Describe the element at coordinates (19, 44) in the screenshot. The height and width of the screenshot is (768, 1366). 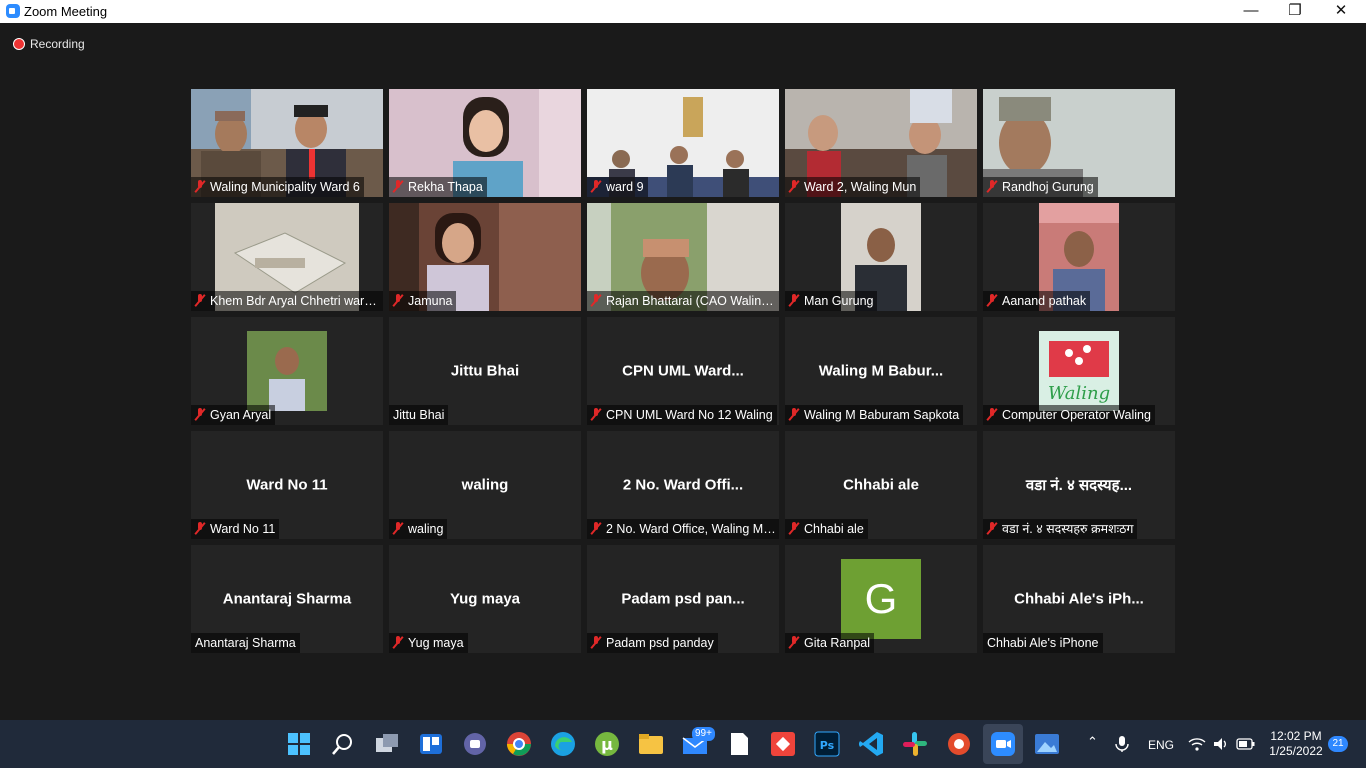
I see `record-dot-icon` at that location.